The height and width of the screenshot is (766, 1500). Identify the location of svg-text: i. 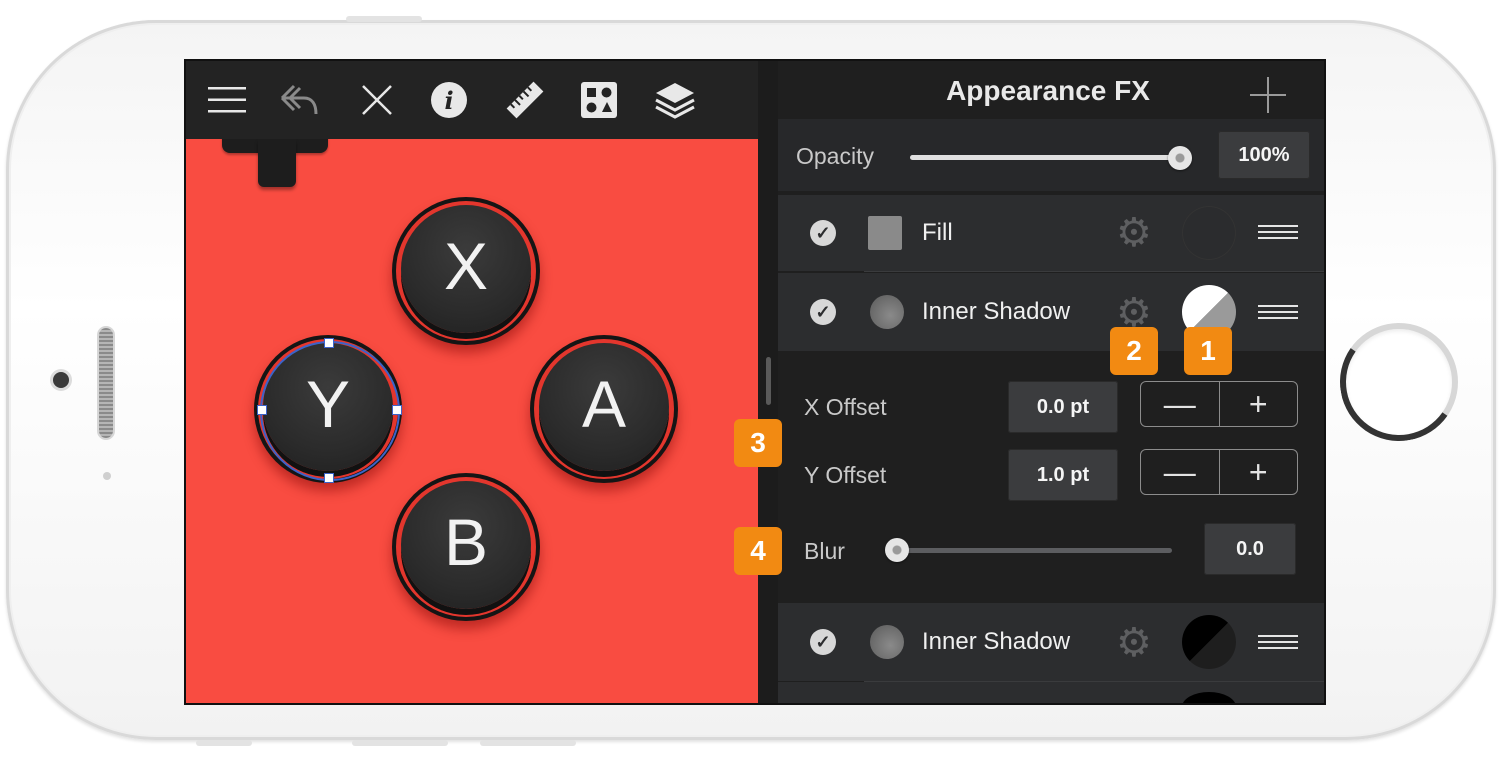
(448, 100).